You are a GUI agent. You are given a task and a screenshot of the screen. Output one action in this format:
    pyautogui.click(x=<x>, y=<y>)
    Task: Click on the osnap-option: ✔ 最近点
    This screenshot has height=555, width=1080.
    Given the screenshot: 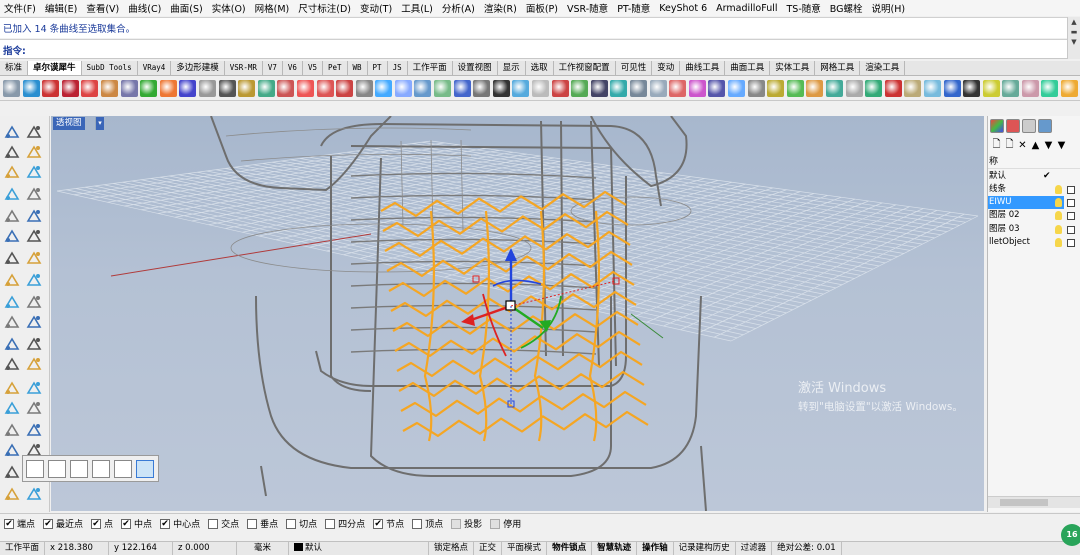 What is the action you would take?
    pyautogui.click(x=63, y=523)
    